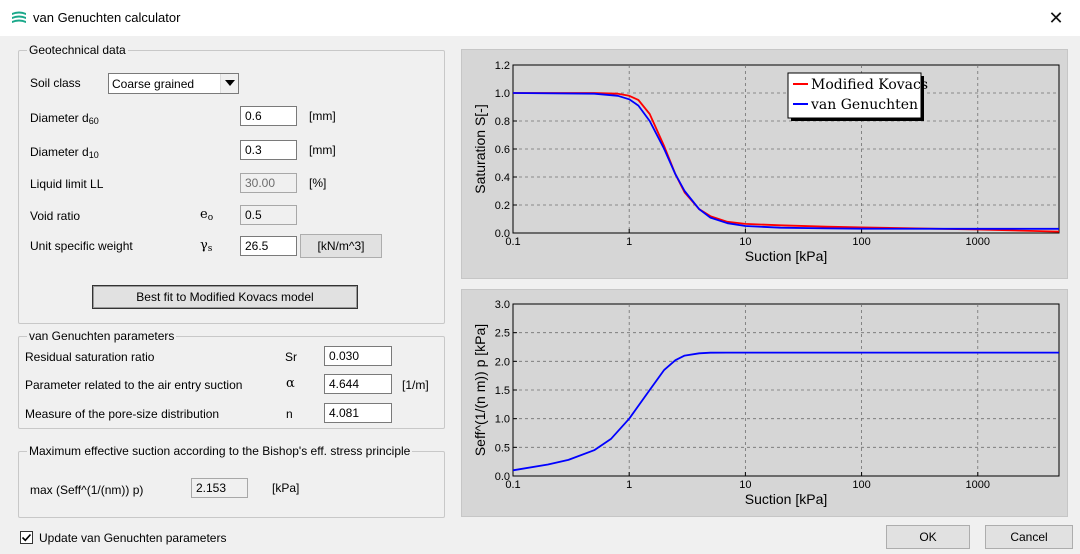 The image size is (1080, 554). Describe the element at coordinates (90, 357) in the screenshot. I see `sr-label: Residual saturation ratio` at that location.